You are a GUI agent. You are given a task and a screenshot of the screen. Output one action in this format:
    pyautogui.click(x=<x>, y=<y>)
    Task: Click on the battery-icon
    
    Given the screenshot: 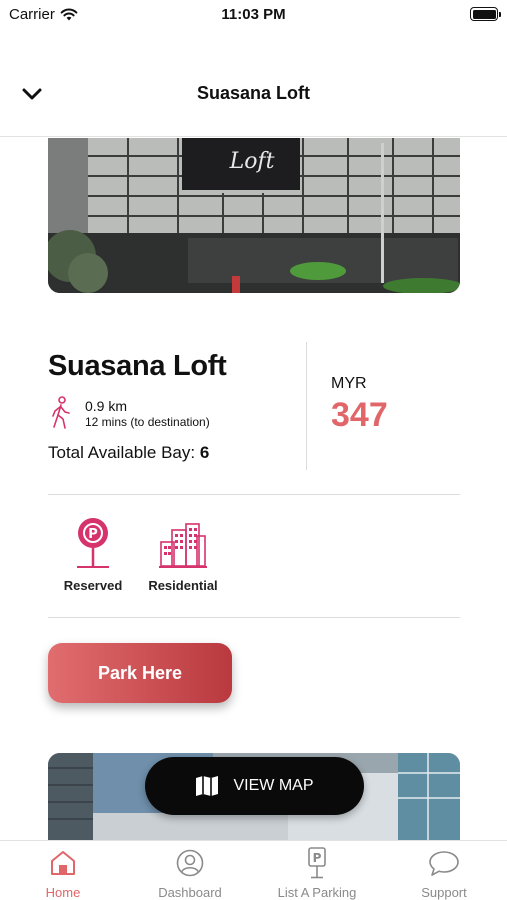 What is the action you would take?
    pyautogui.click(x=485, y=14)
    